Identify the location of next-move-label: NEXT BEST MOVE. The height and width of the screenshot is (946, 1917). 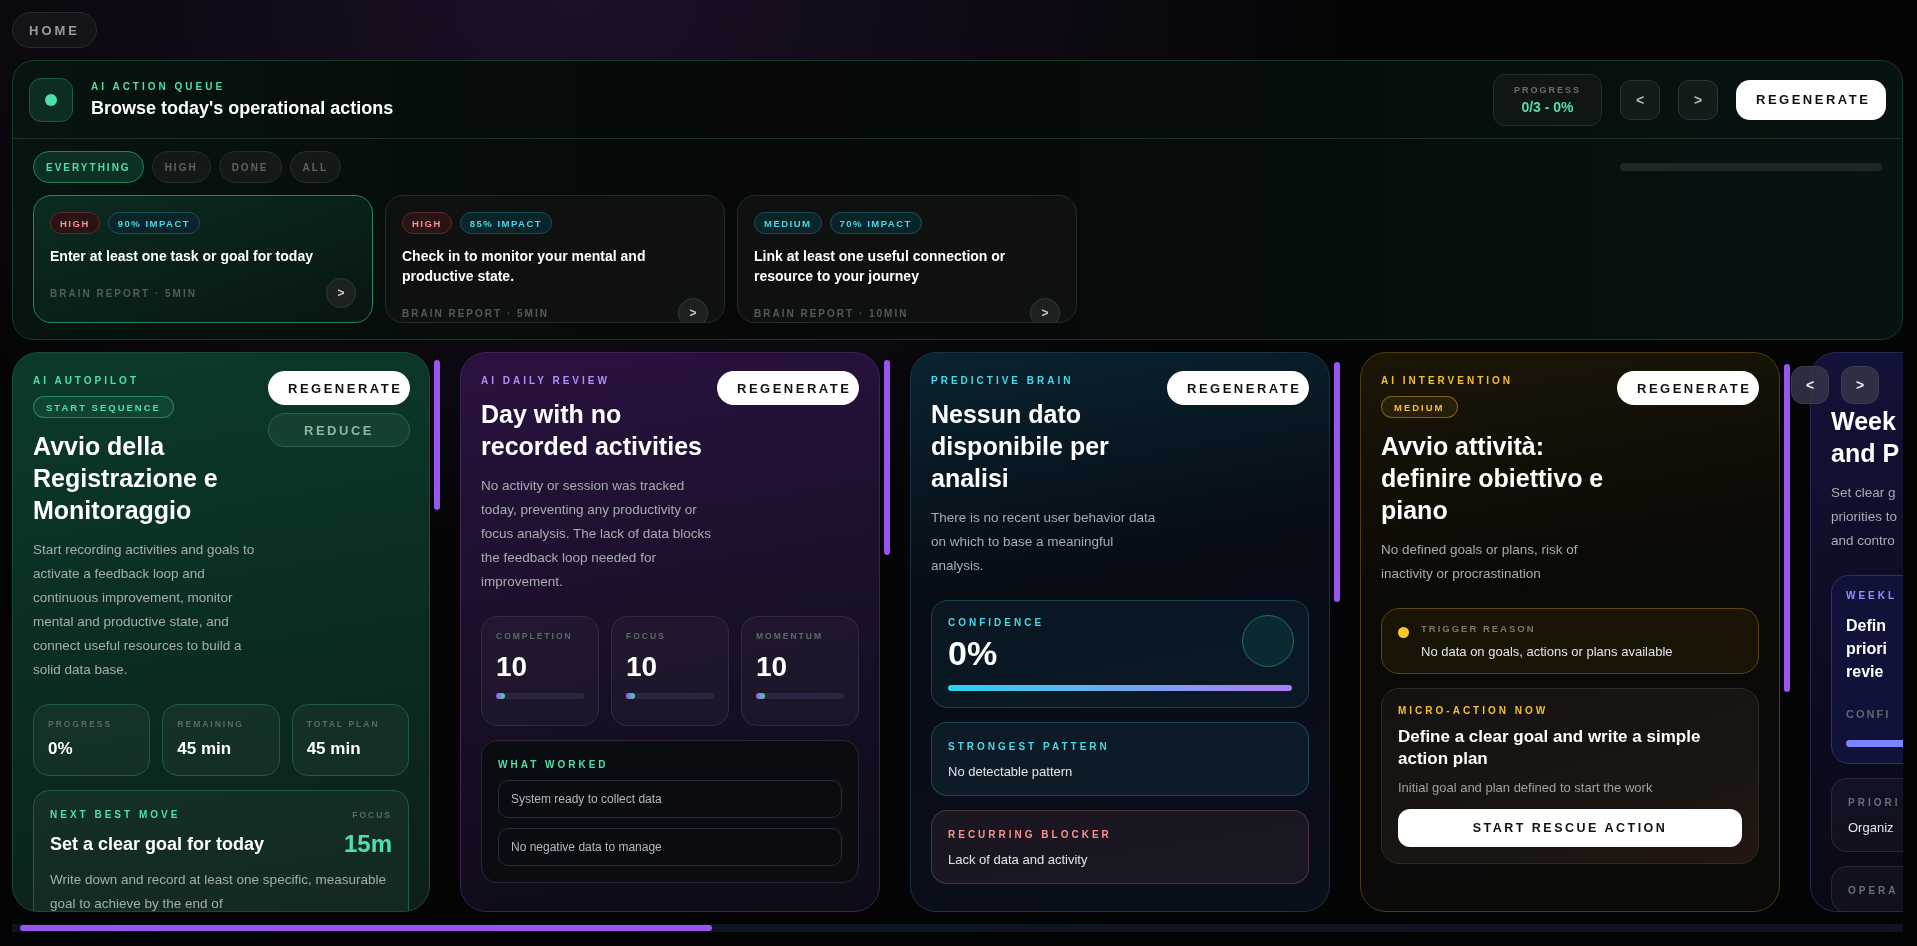
(115, 814).